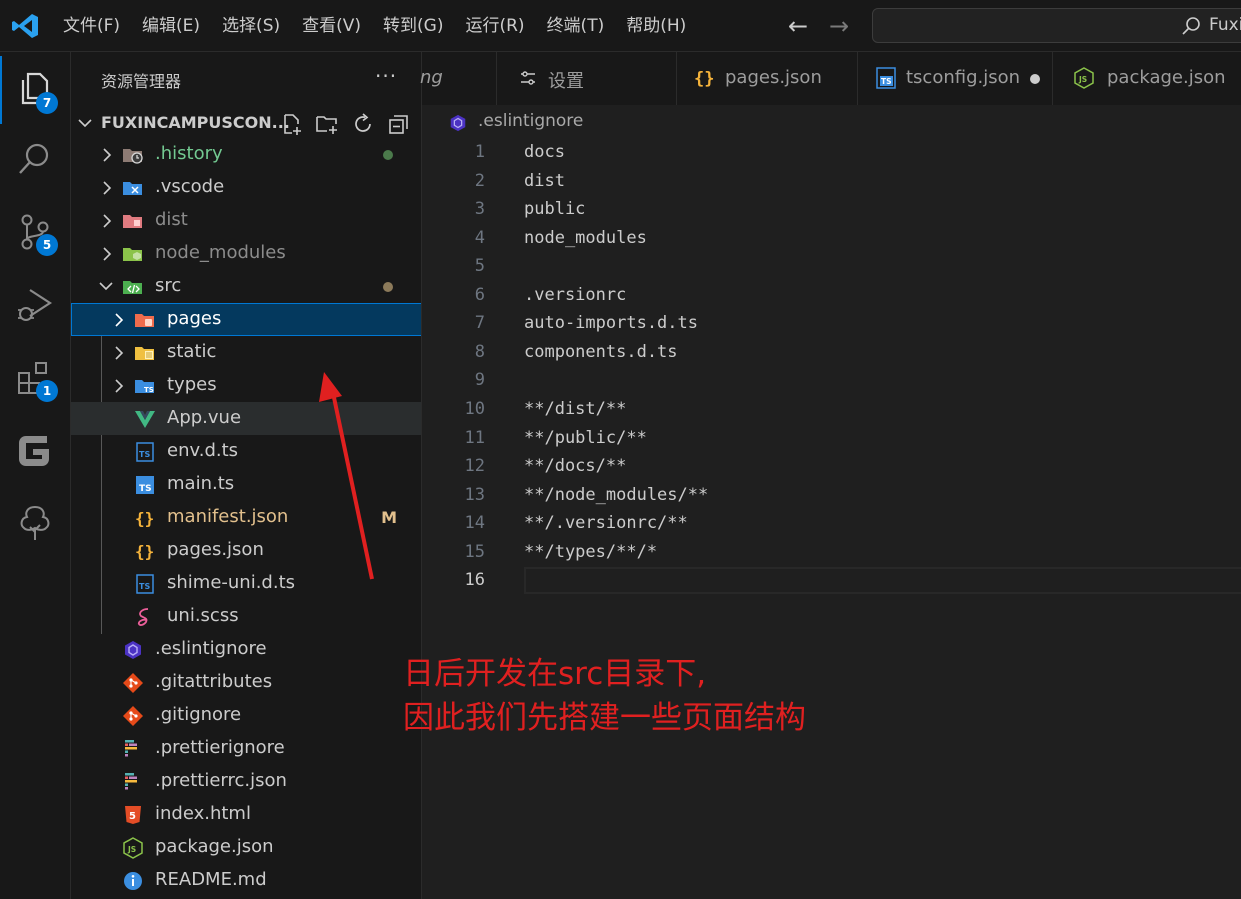  I want to click on code-line: 12 **/docs/**, so click(831, 467).